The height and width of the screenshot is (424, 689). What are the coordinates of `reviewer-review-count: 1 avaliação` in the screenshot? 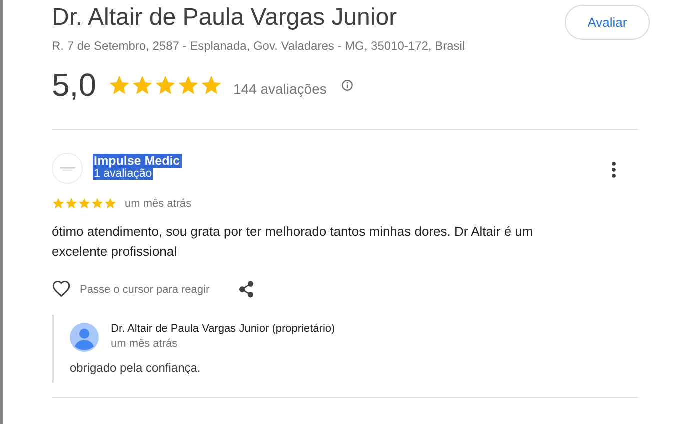 It's located at (123, 174).